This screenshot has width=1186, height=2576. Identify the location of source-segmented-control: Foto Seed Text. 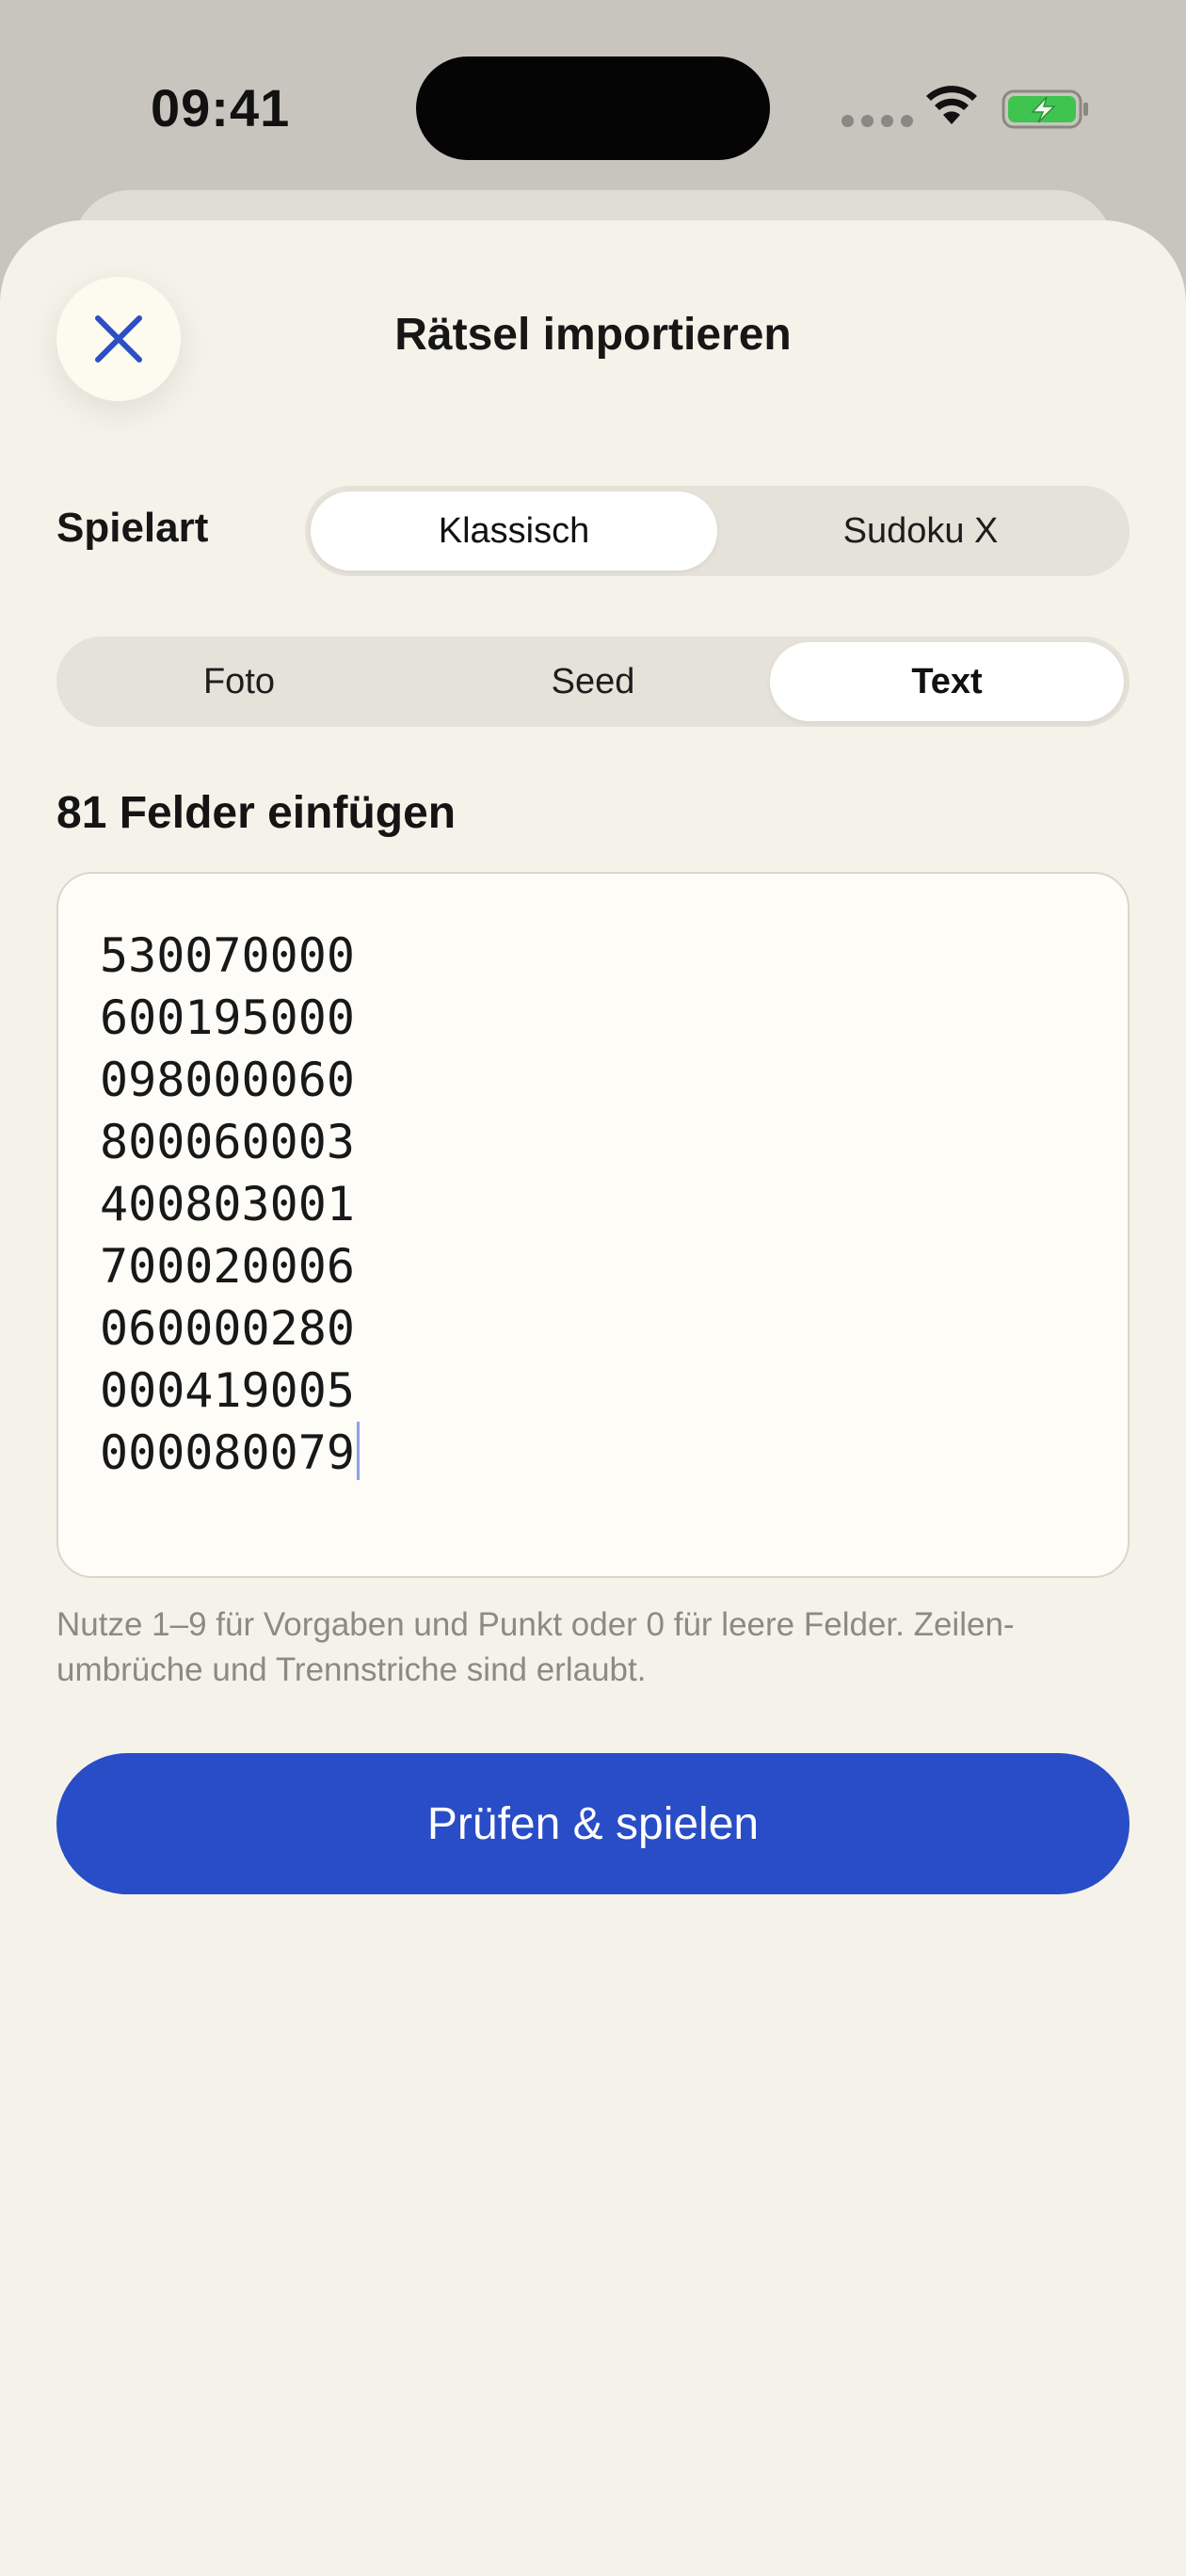
(593, 681).